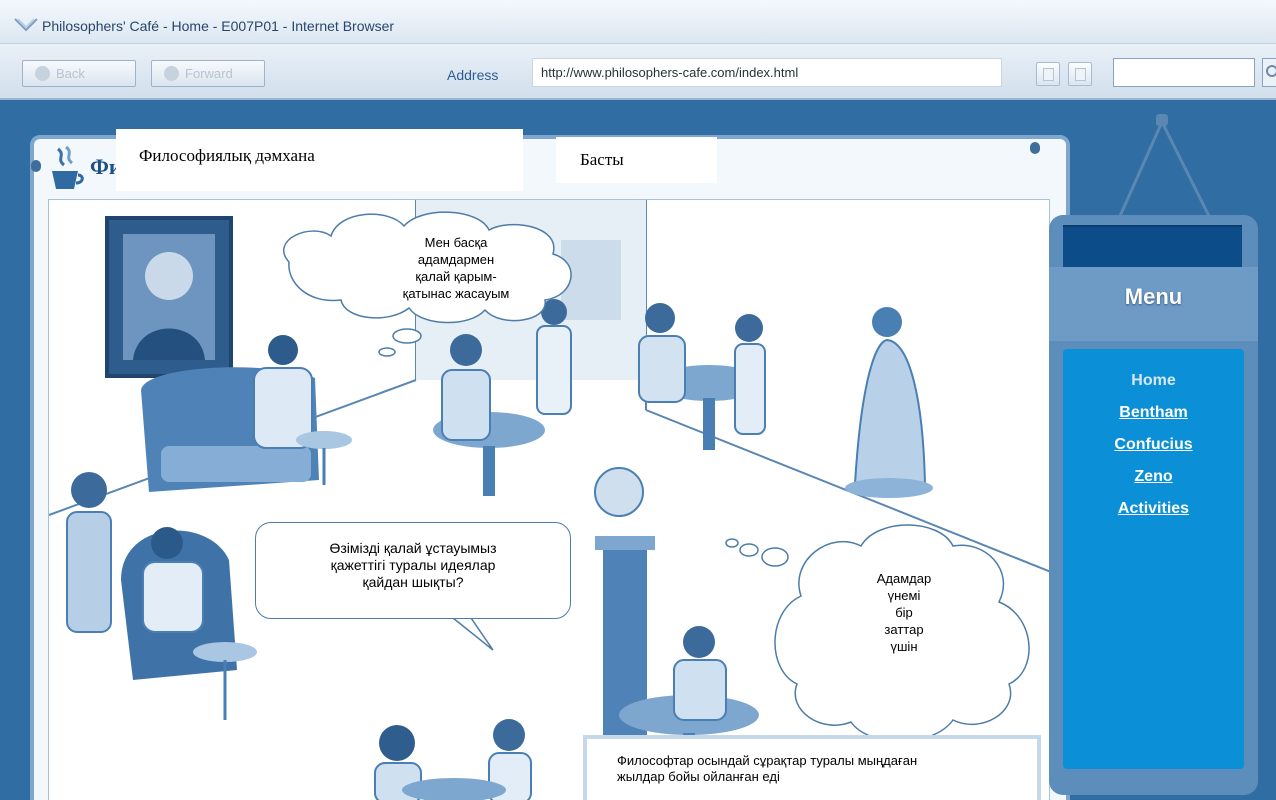 This screenshot has height=800, width=1276. What do you see at coordinates (1153, 477) in the screenshot?
I see `menu-item-zeno: Zeno` at bounding box center [1153, 477].